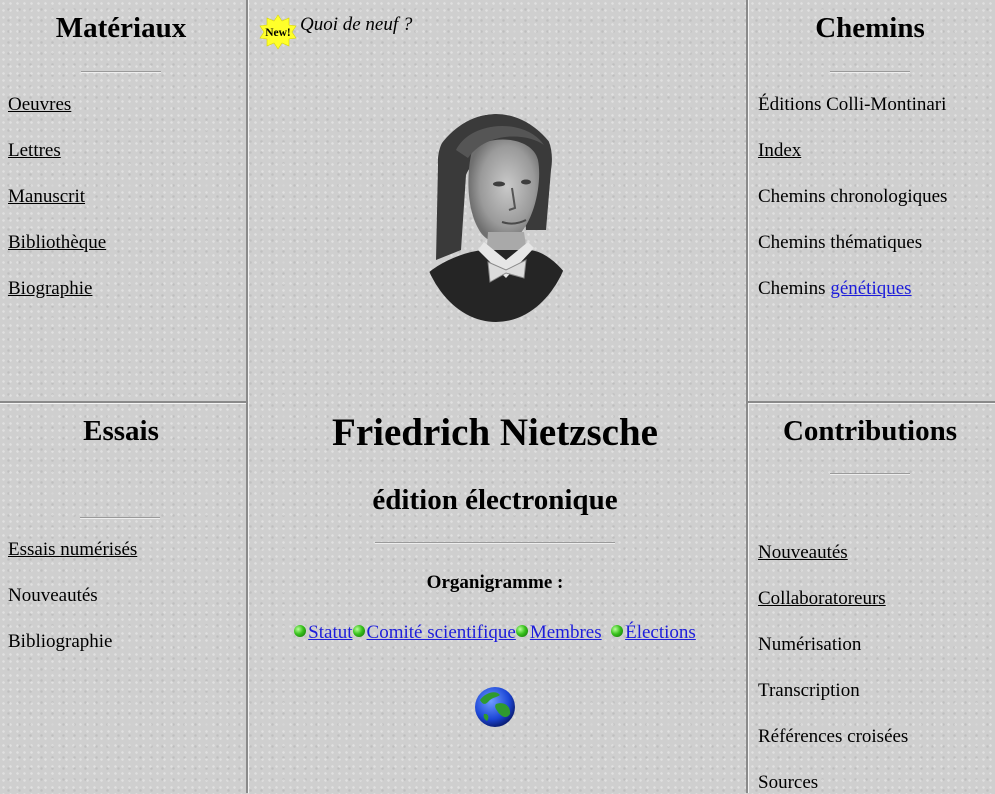  What do you see at coordinates (72, 550) in the screenshot?
I see `link-essais-numerises: Essais numérisés` at bounding box center [72, 550].